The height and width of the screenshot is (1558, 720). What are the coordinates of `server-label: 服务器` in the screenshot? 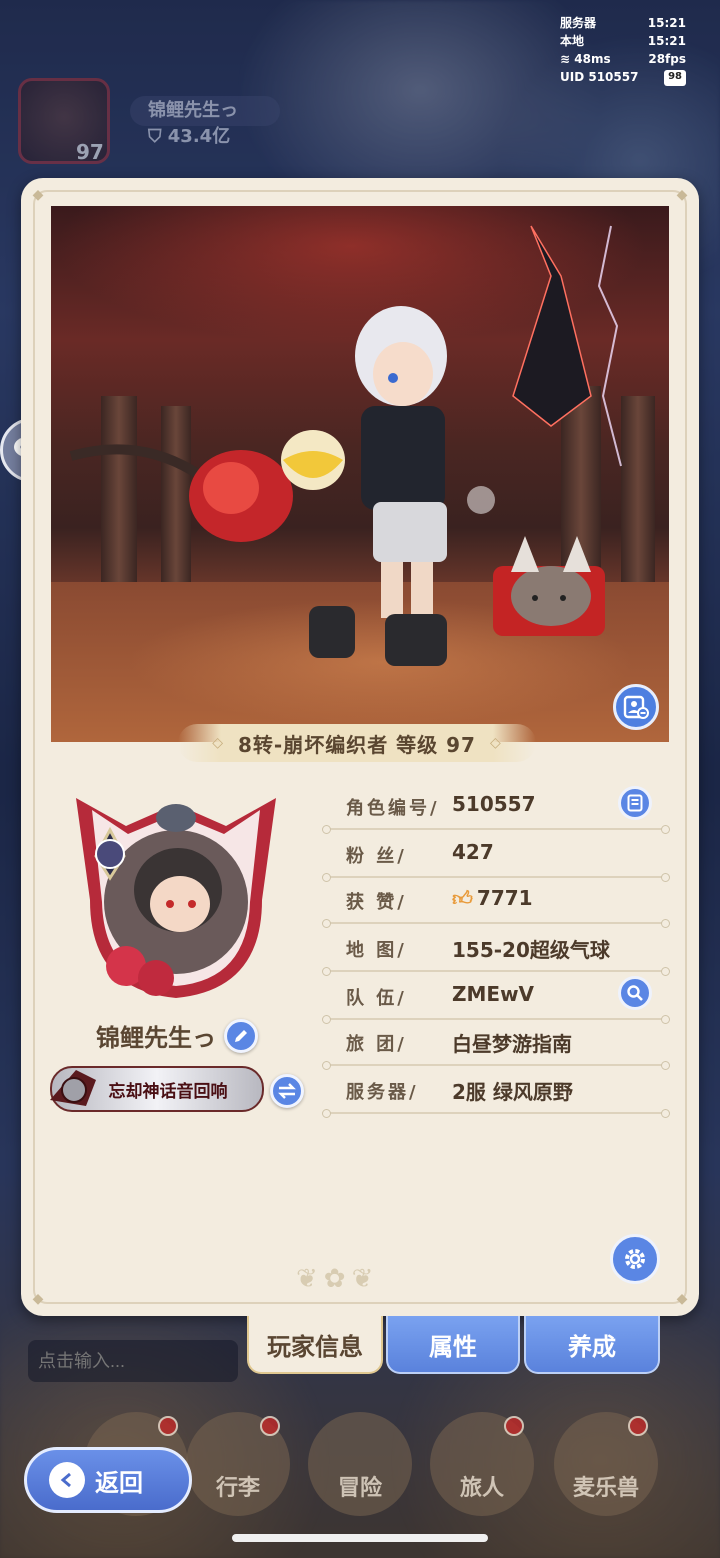 It's located at (578, 23).